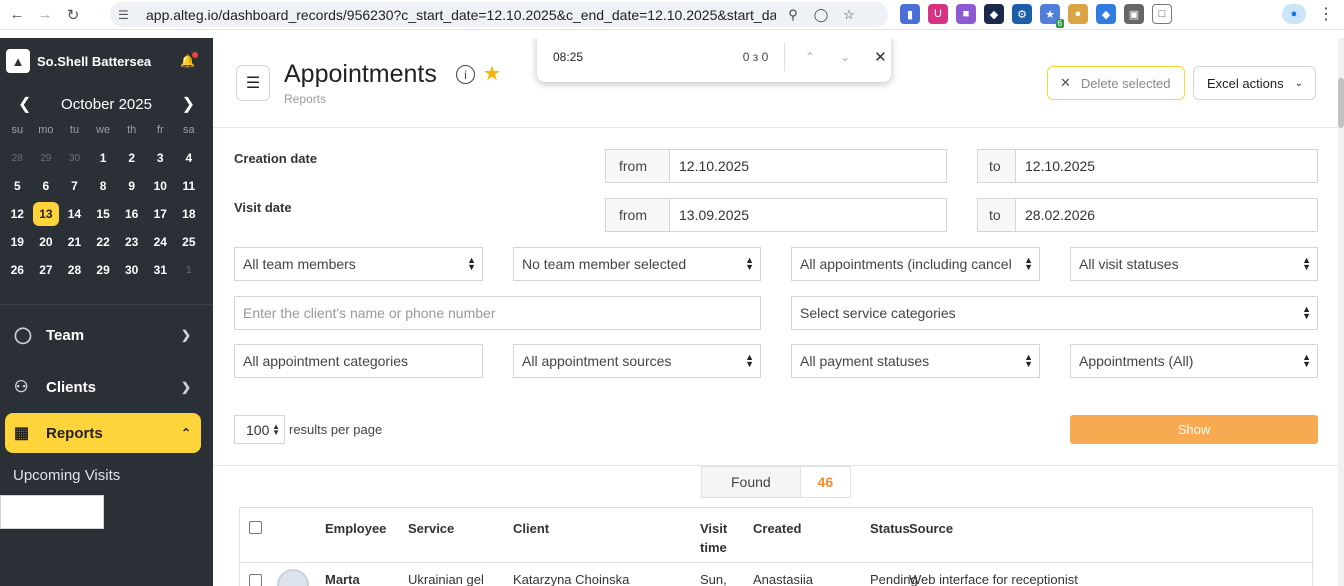 The image size is (1344, 586). What do you see at coordinates (571, 579) in the screenshot?
I see `cell-client: Katarzyna Choinska` at bounding box center [571, 579].